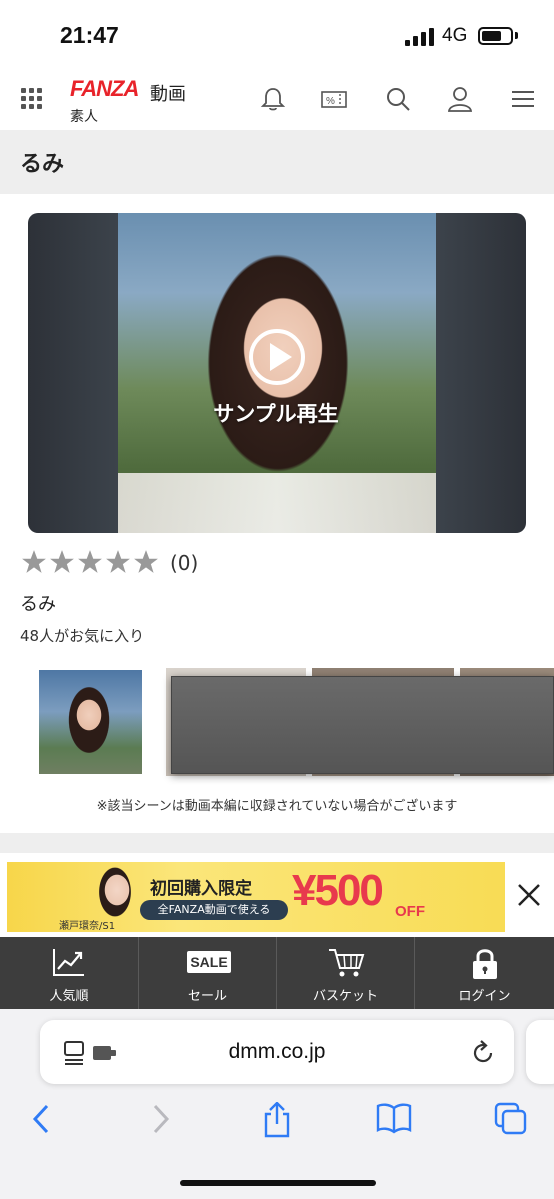  What do you see at coordinates (277, 843) in the screenshot?
I see `section-divider` at bounding box center [277, 843].